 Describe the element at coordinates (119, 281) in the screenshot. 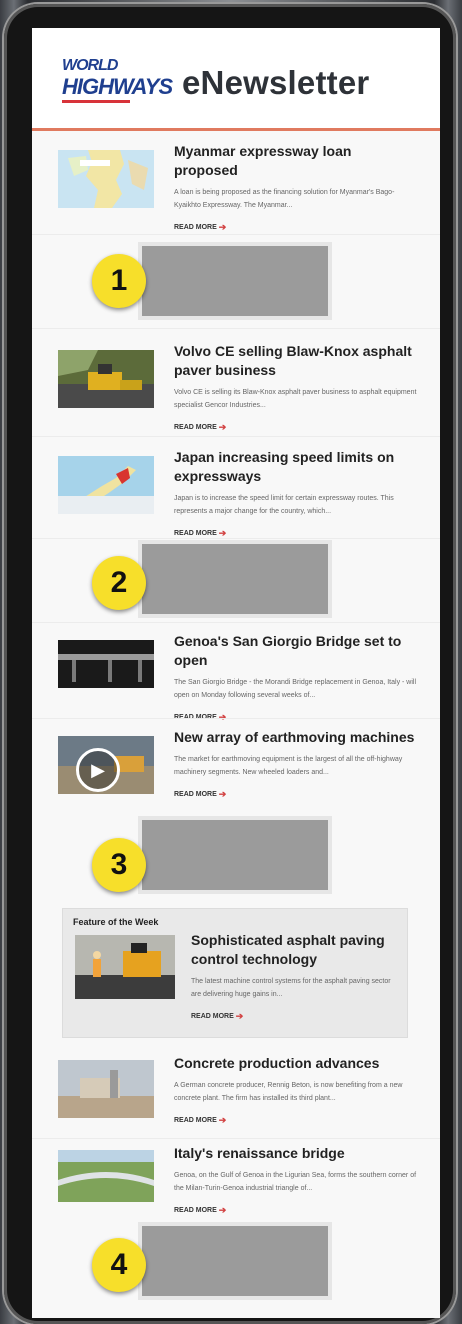

I see `ad-number-badge: 1` at that location.